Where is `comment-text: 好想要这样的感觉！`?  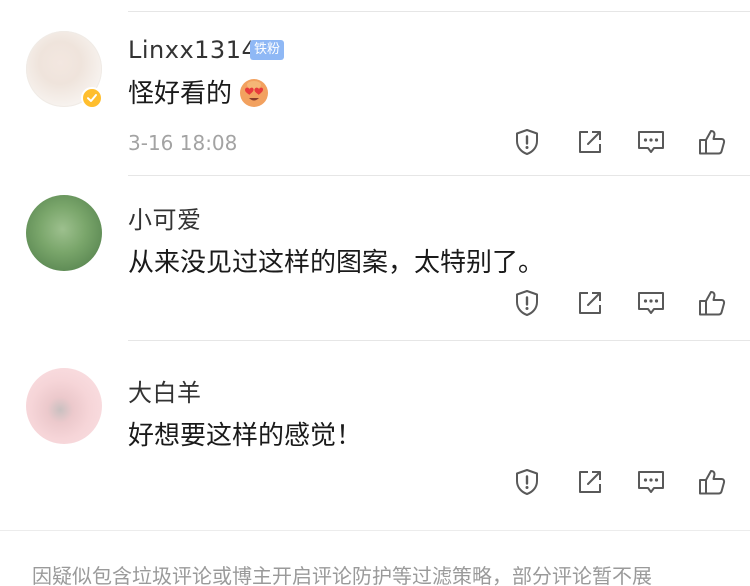
comment-text: 好想要这样的感觉！ is located at coordinates (245, 436).